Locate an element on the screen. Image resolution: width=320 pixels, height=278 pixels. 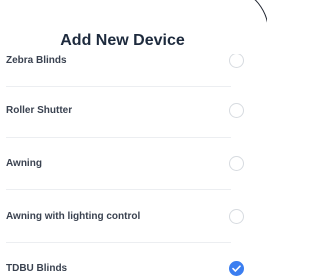
device-option-label: Zebra Blinds is located at coordinates (36, 60).